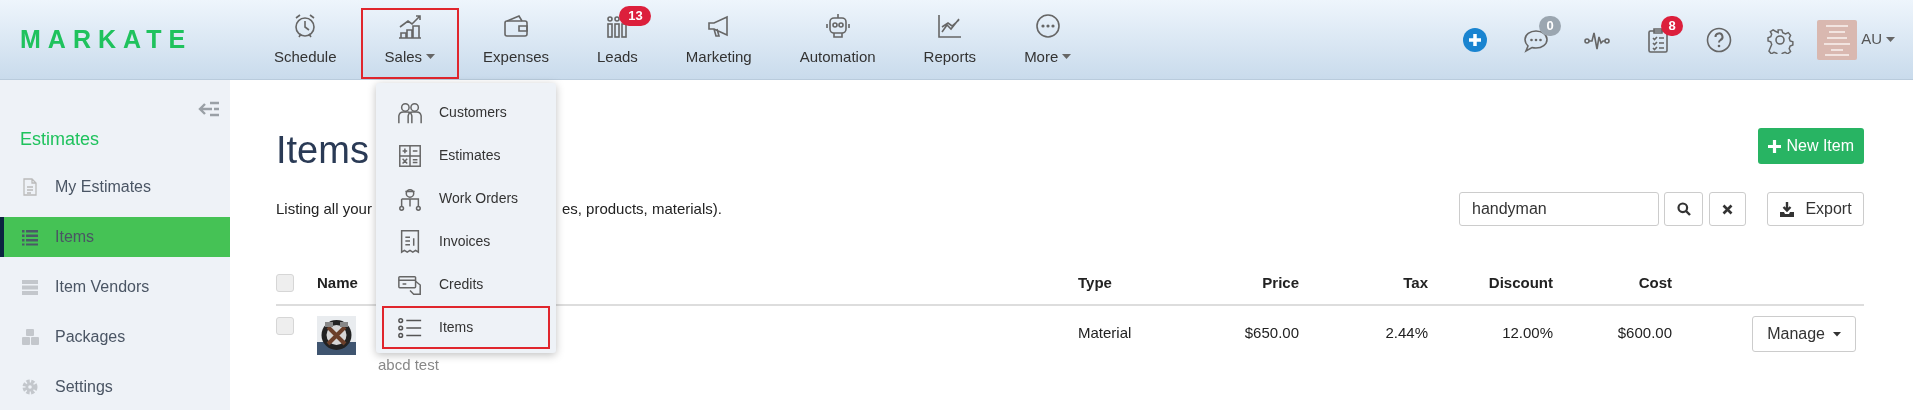 Image resolution: width=1913 pixels, height=410 pixels. What do you see at coordinates (1815, 209) in the screenshot?
I see `export-button: Export` at bounding box center [1815, 209].